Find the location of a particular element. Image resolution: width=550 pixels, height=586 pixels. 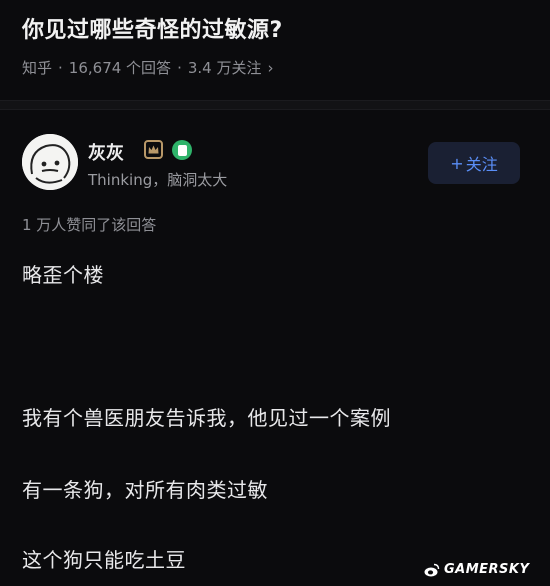

watermark: GAMERSKY is located at coordinates (476, 569).